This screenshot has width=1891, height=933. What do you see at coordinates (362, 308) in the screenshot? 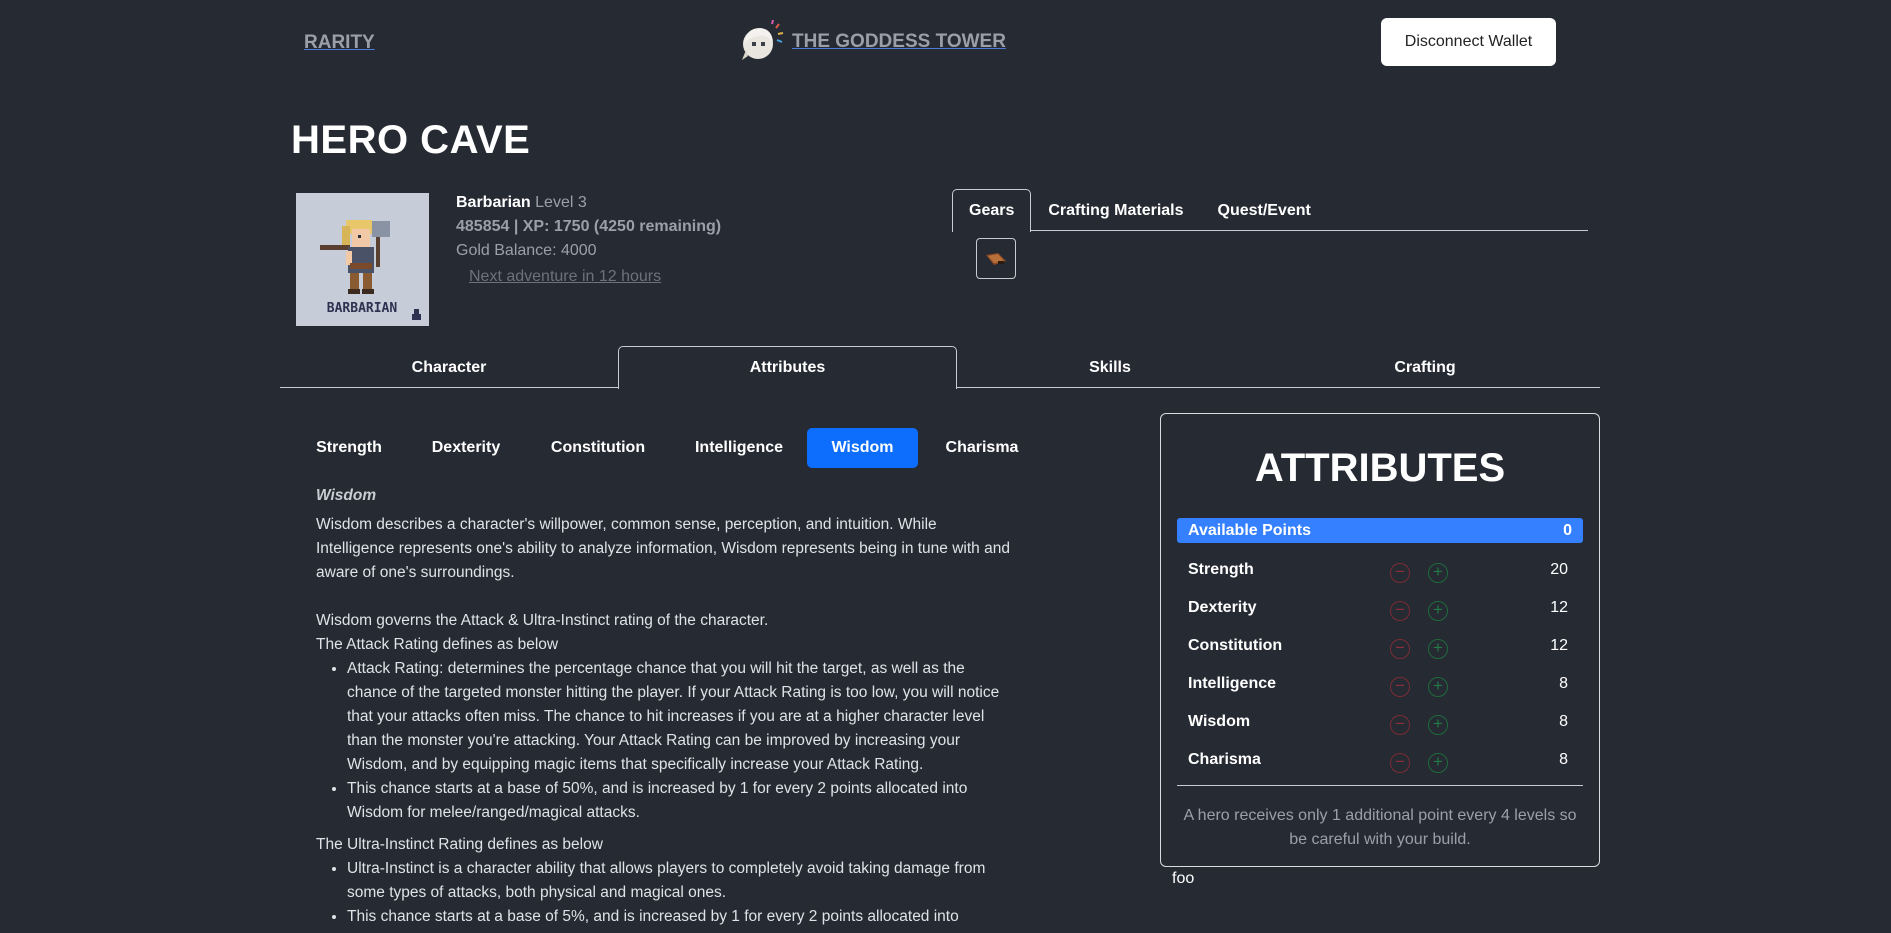
I see `portrait-label: BARBARIAN` at bounding box center [362, 308].